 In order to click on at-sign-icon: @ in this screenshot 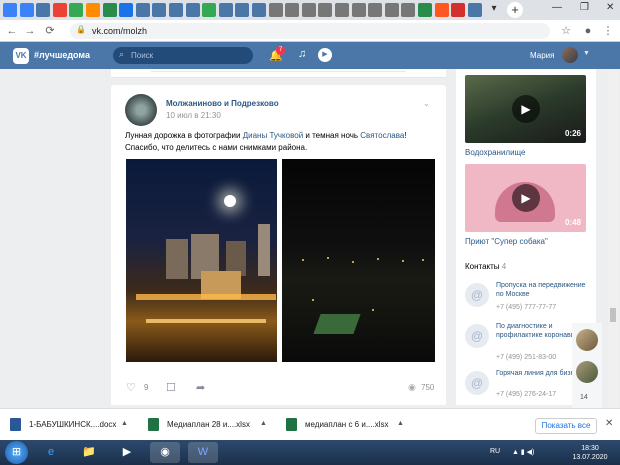, I will do `click(477, 383)`.